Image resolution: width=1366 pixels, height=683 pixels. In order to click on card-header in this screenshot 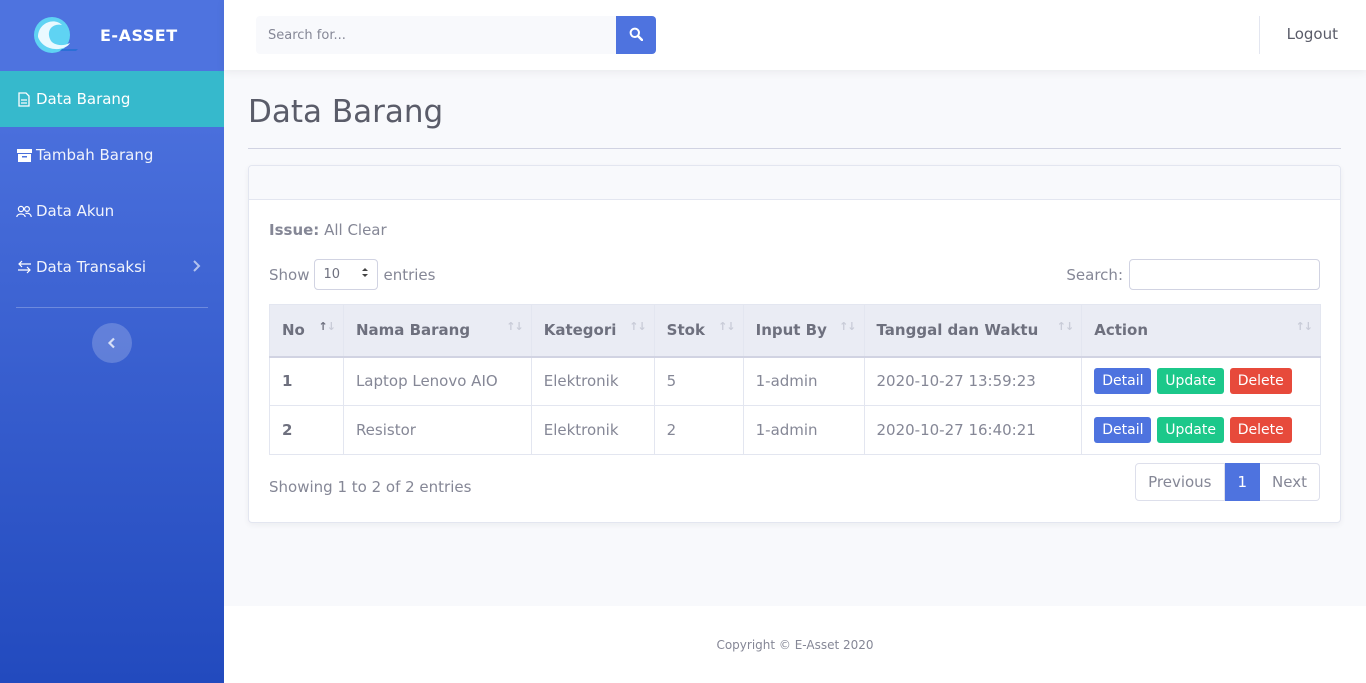, I will do `click(794, 183)`.